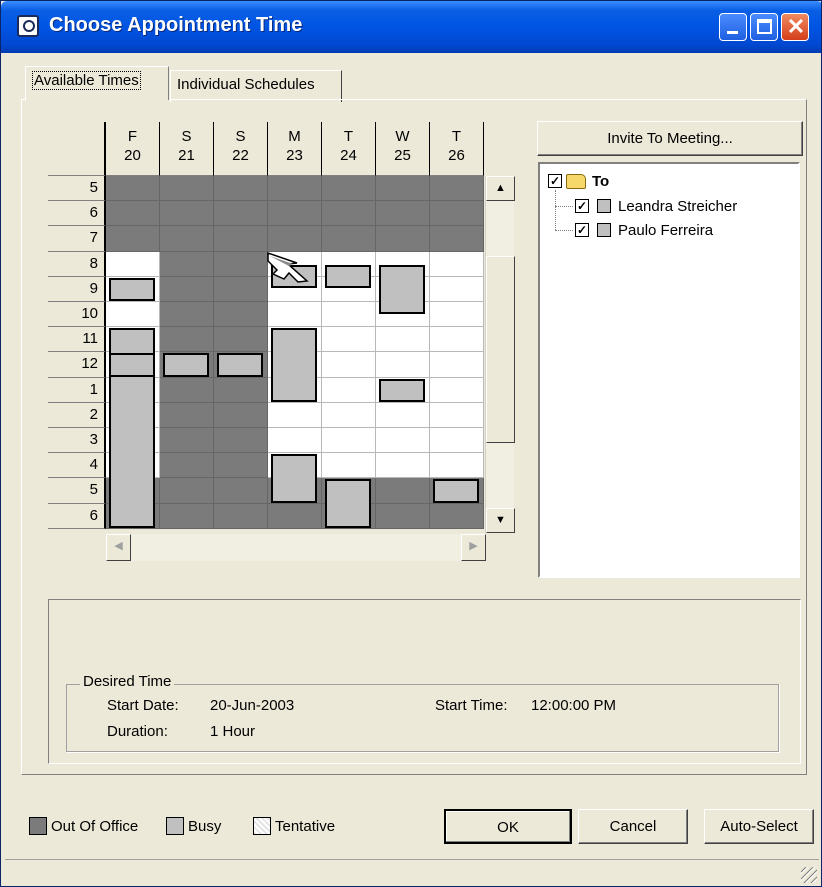  What do you see at coordinates (795, 27) in the screenshot?
I see `close-button: ✕` at bounding box center [795, 27].